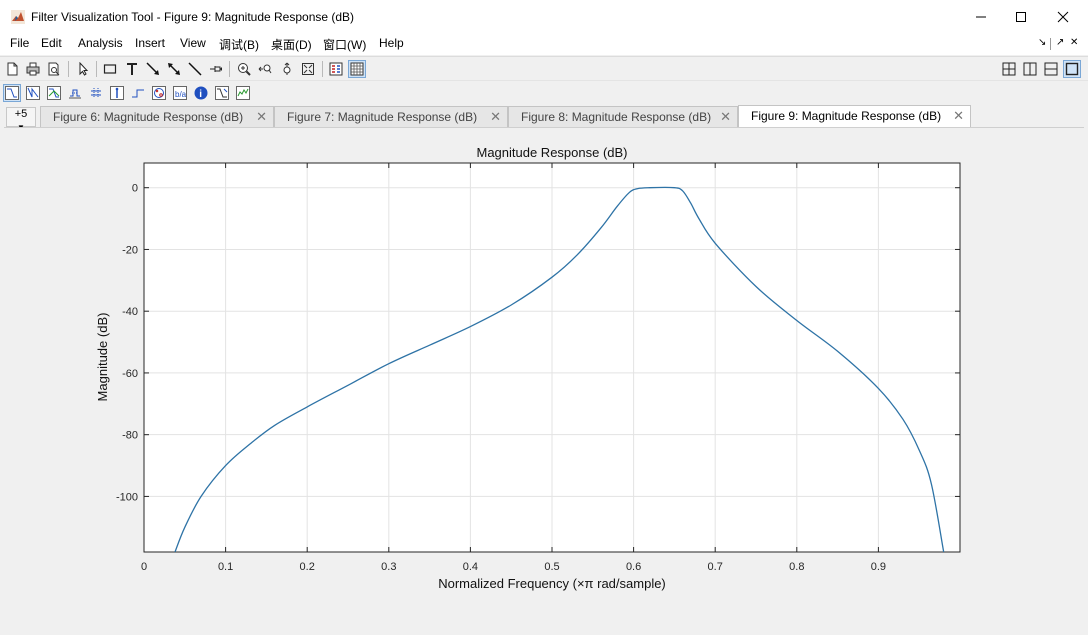 The height and width of the screenshot is (635, 1088). I want to click on magnitude-estimate-button, so click(222, 93).